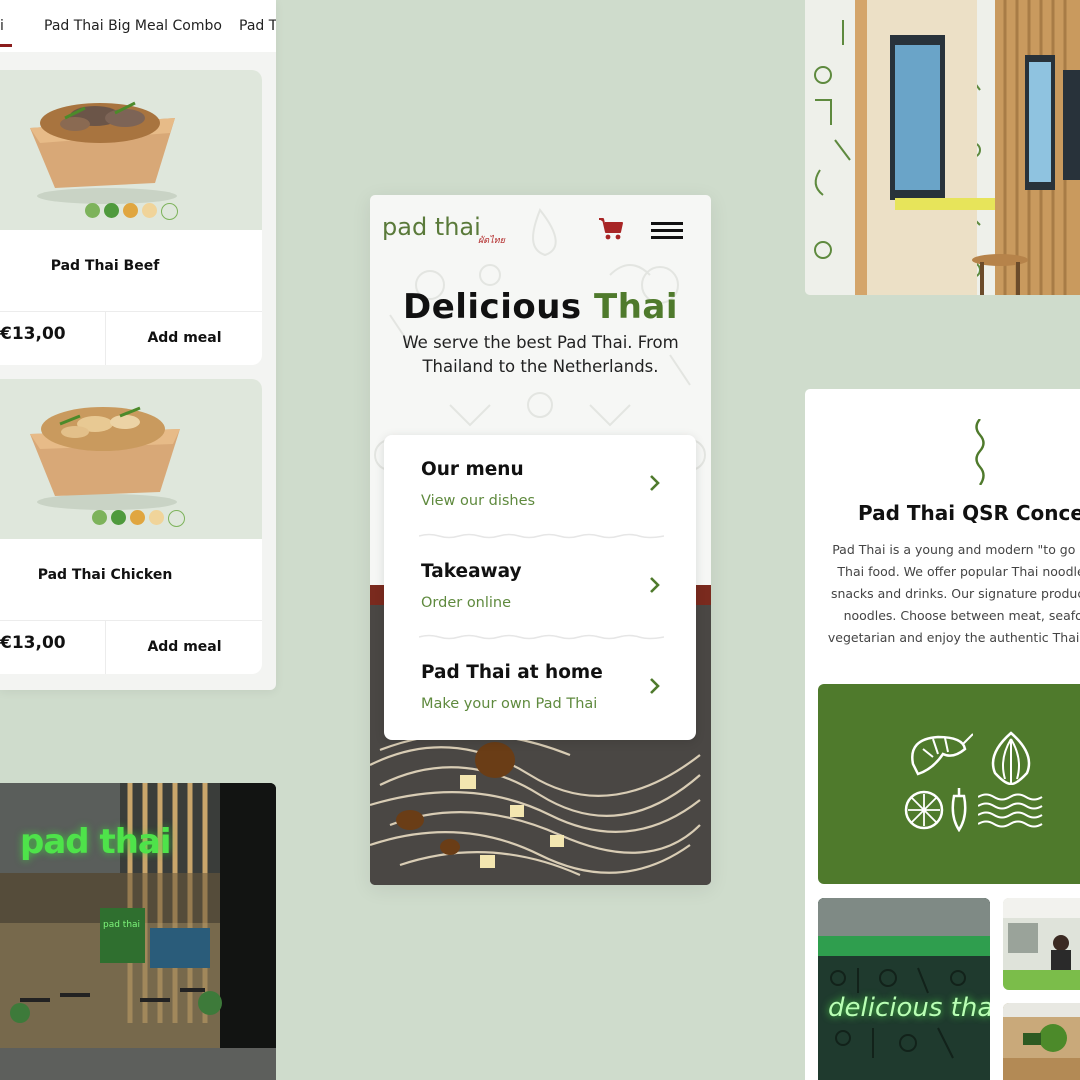 The width and height of the screenshot is (1080, 1080). Describe the element at coordinates (492, 307) in the screenshot. I see `hero-title-main: Delicious` at that location.